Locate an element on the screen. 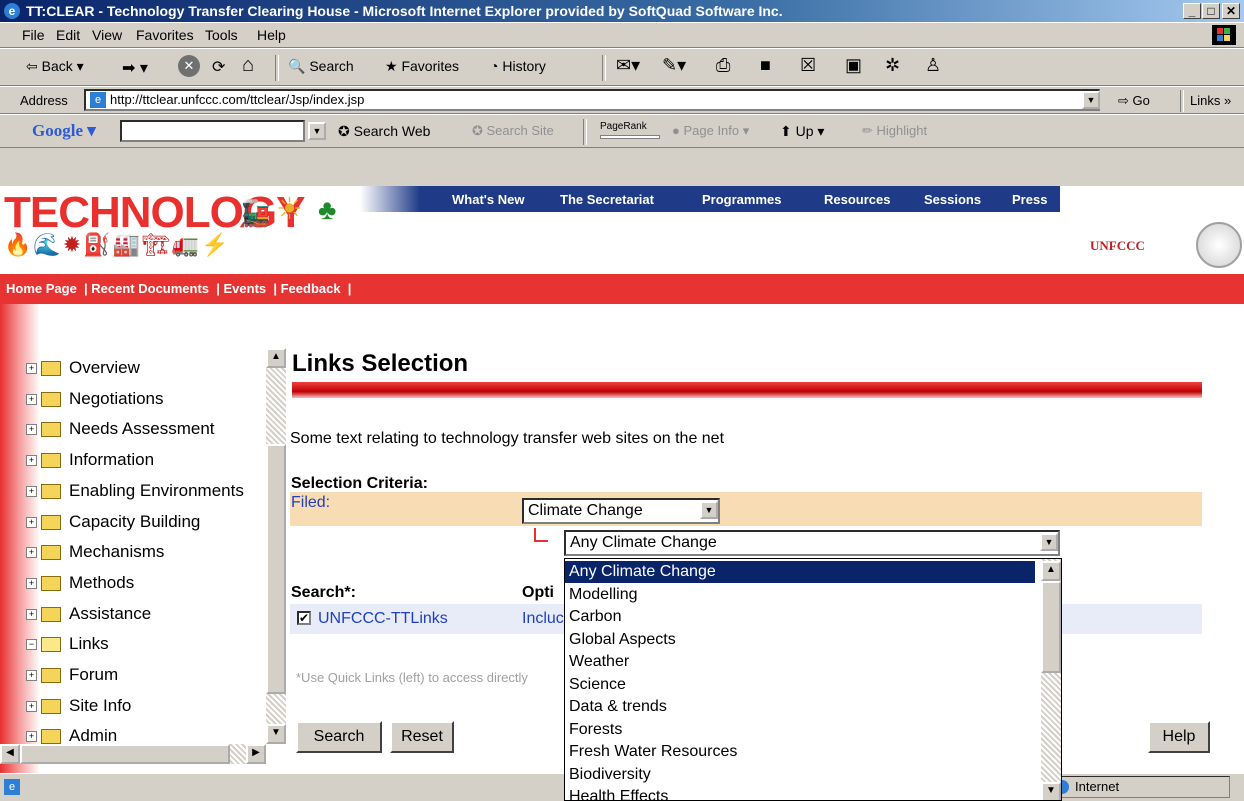 This screenshot has width=1244, height=801. nav-press: Press is located at coordinates (1029, 199).